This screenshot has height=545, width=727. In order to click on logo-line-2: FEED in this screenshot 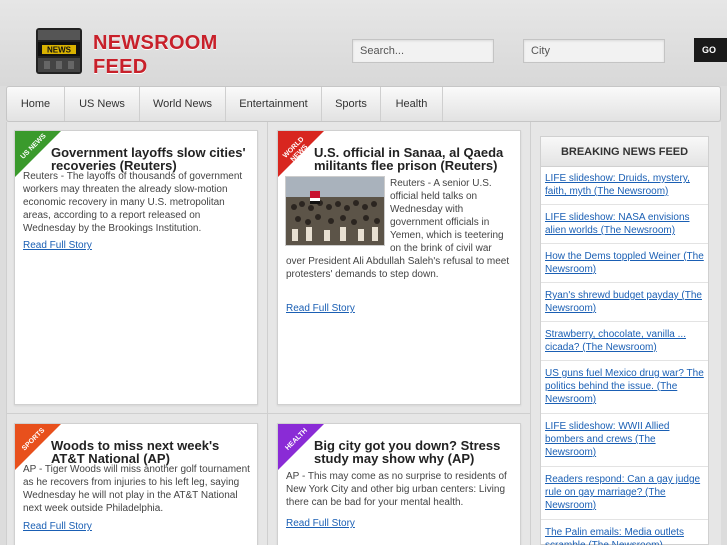, I will do `click(120, 67)`.